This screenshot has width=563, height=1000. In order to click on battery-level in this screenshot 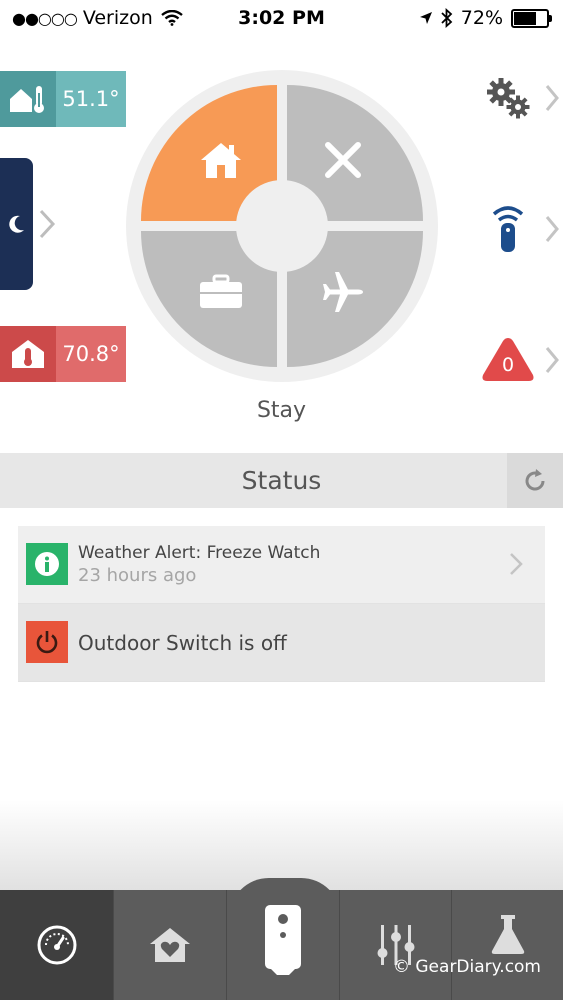, I will do `click(525, 18)`.